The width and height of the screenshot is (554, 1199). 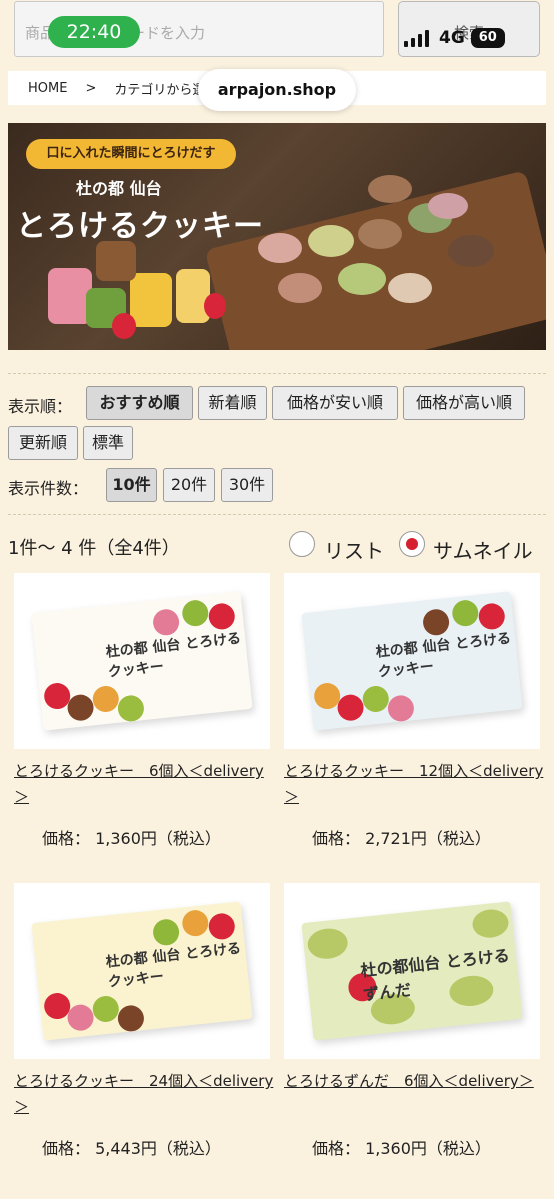 I want to click on status-indicators: 4G 60, so click(x=454, y=38).